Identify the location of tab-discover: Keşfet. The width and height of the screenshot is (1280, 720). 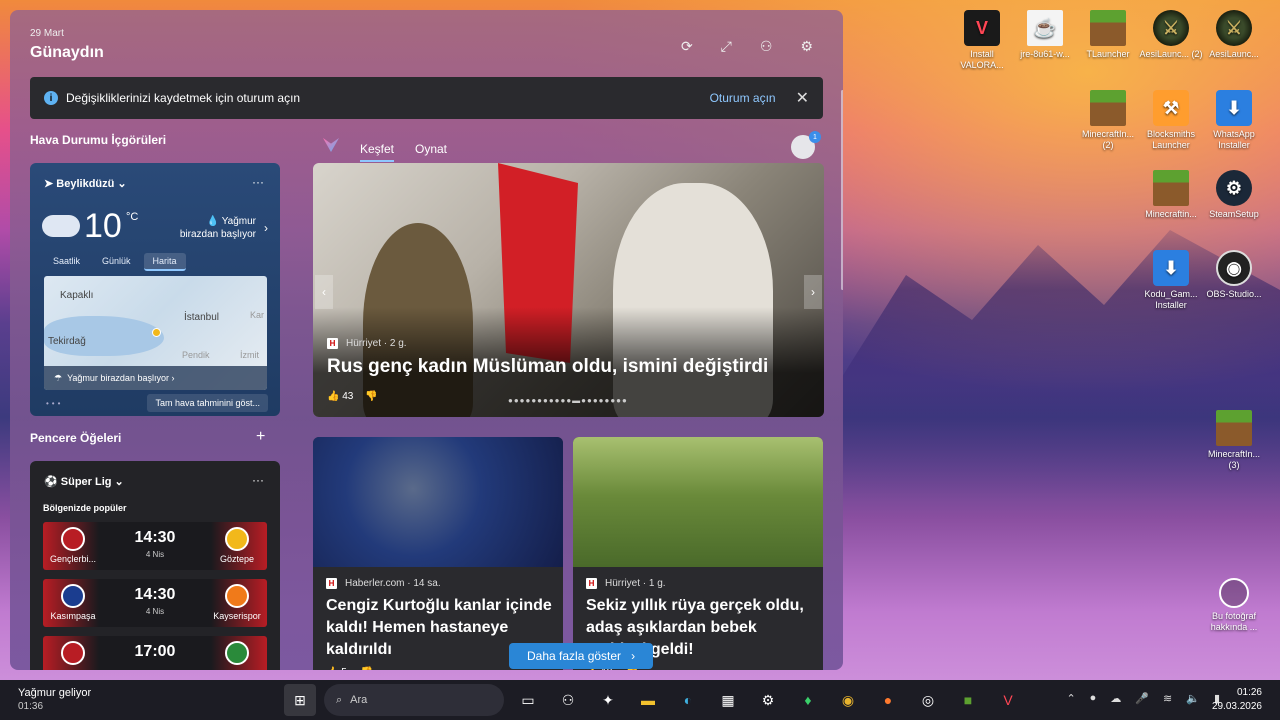
(377, 152).